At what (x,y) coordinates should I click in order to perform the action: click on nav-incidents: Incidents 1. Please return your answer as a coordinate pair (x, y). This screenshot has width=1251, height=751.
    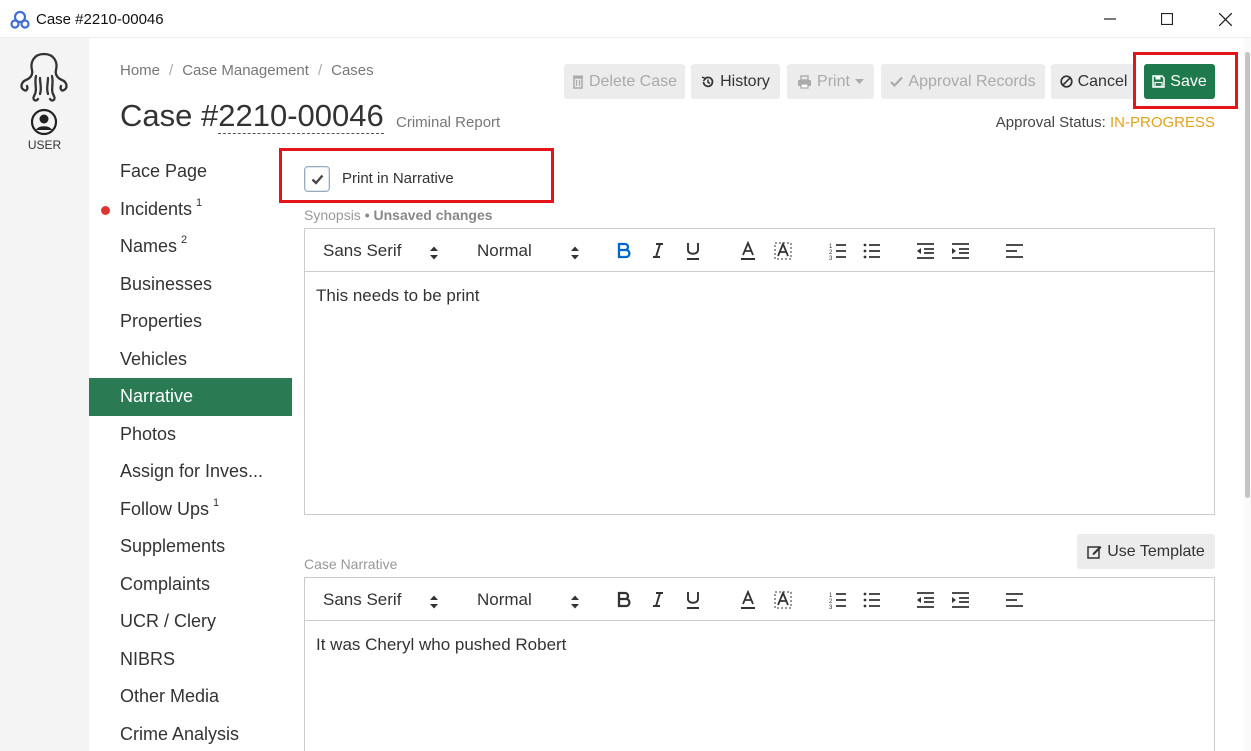
    Looking at the image, I should click on (190, 210).